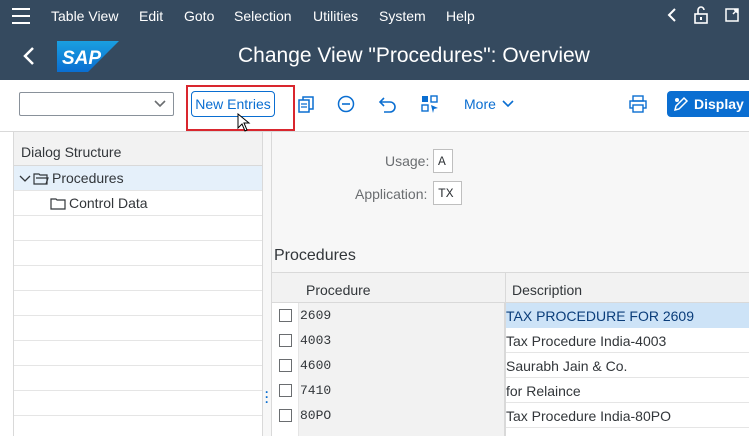 This screenshot has height=436, width=749. What do you see at coordinates (627, 415) in the screenshot?
I see `description-cell: Tax Procedure India-80PO` at bounding box center [627, 415].